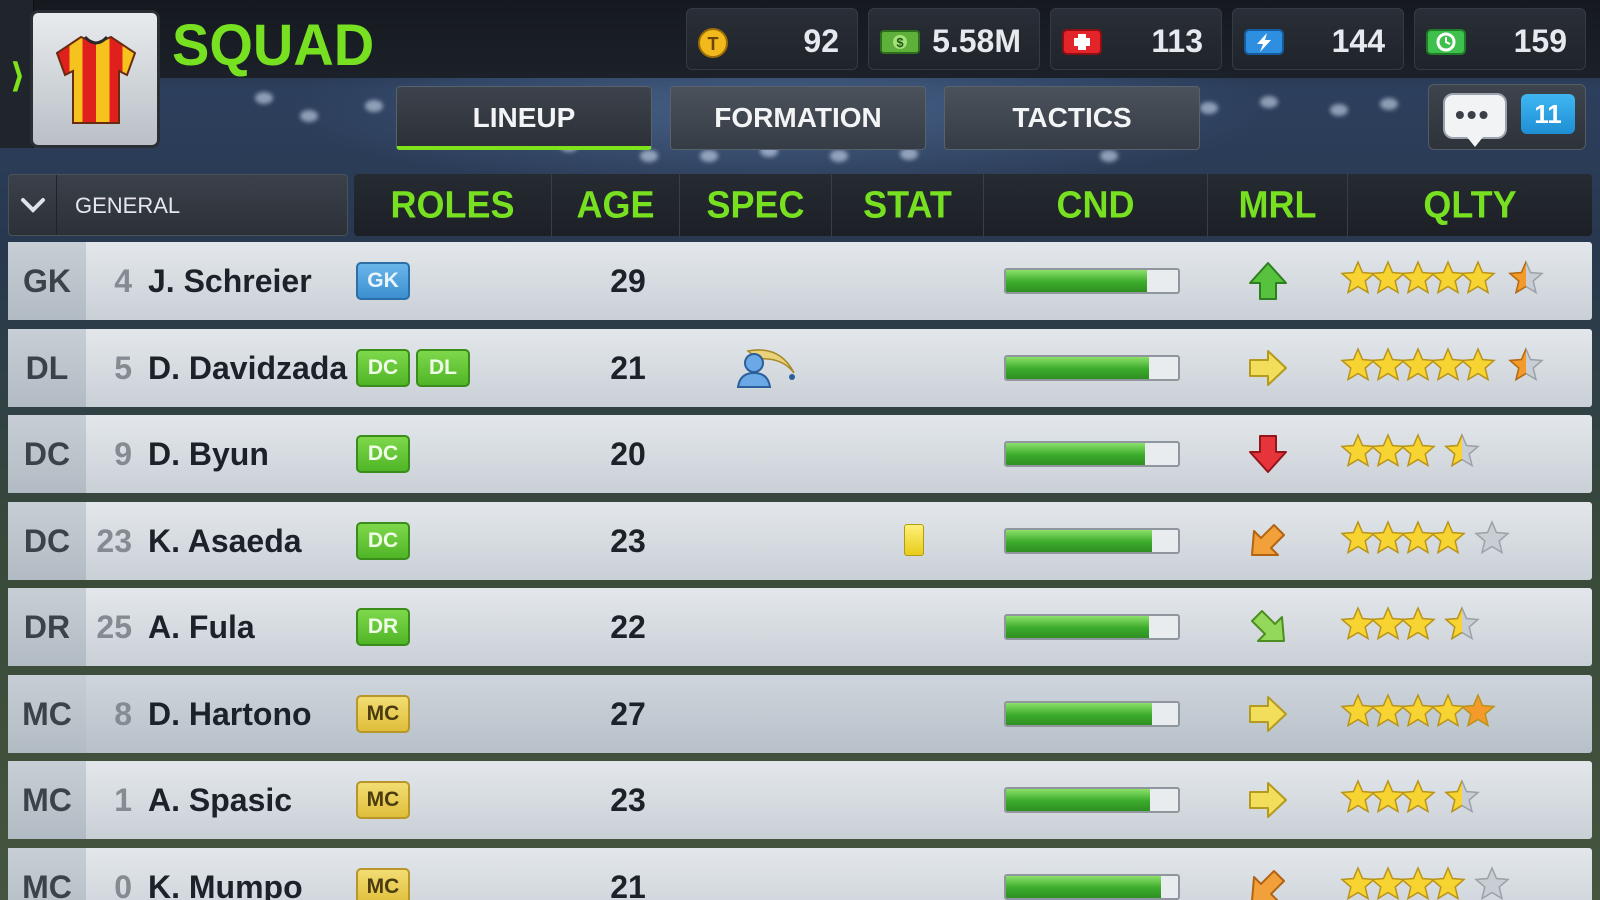  What do you see at coordinates (772, 39) in the screenshot?
I see `resource-tokens: T 92` at bounding box center [772, 39].